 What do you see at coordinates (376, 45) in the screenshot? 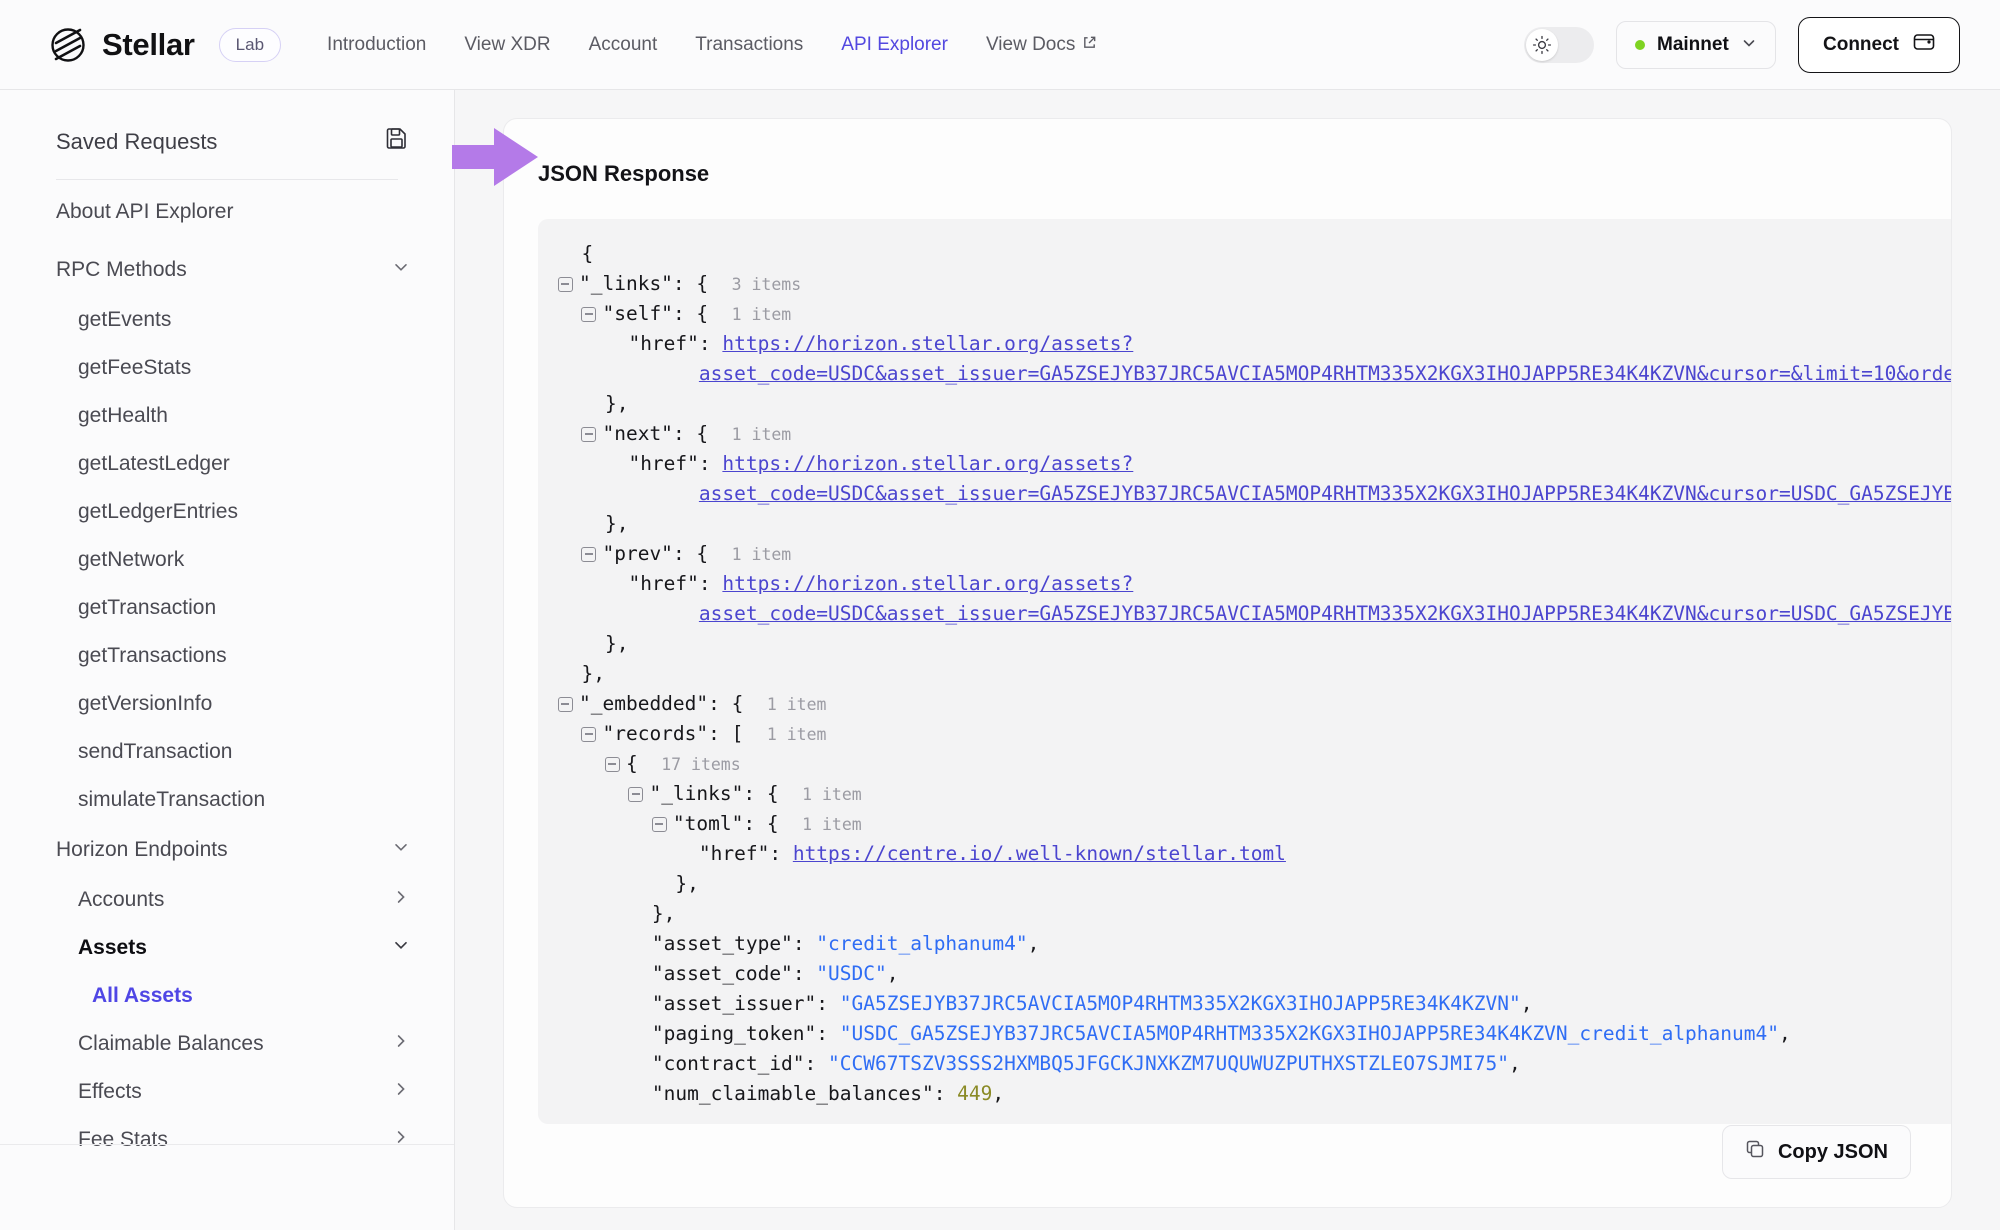
I see `nav-introduction: Introduction` at bounding box center [376, 45].